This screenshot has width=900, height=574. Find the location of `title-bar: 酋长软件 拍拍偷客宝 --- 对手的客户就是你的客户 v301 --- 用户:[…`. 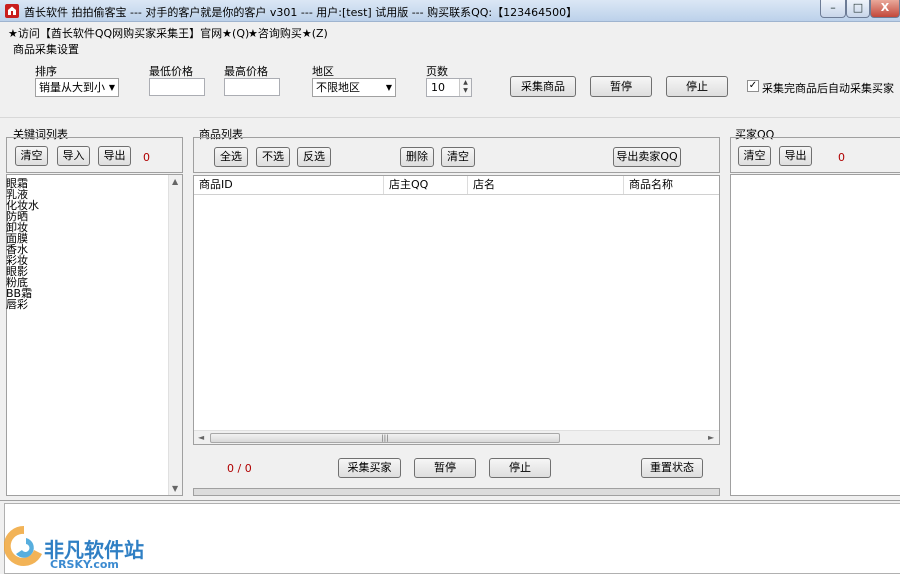

title-bar: 酋长软件 拍拍偷客宝 --- 对手的客户就是你的客户 v301 --- 用户:[… is located at coordinates (450, 11).